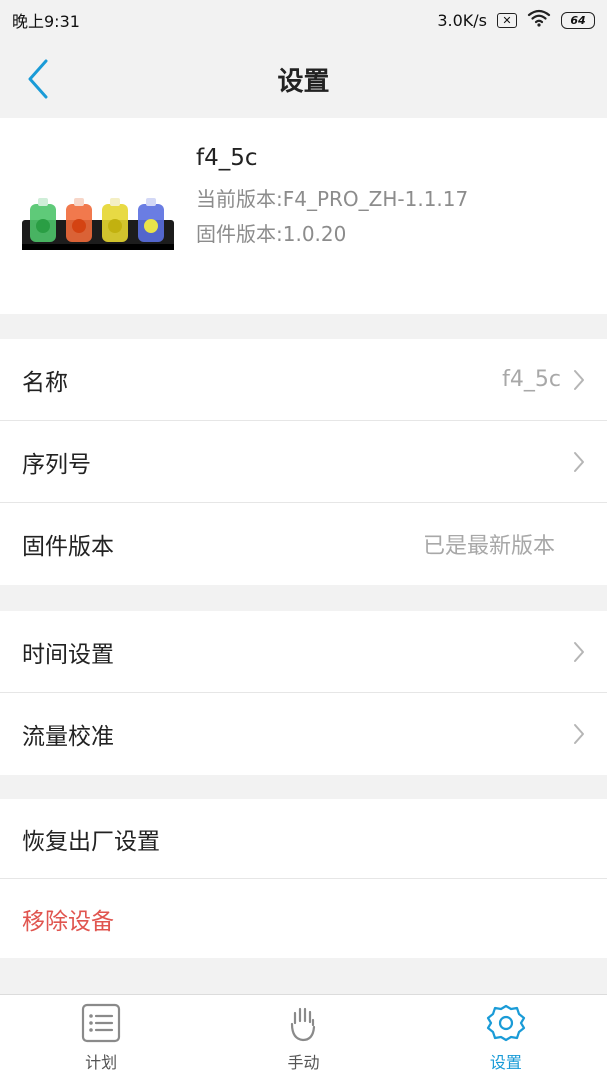  I want to click on current-version: 当前版本:F4_PRO_ZH-1.1.17, so click(332, 199).